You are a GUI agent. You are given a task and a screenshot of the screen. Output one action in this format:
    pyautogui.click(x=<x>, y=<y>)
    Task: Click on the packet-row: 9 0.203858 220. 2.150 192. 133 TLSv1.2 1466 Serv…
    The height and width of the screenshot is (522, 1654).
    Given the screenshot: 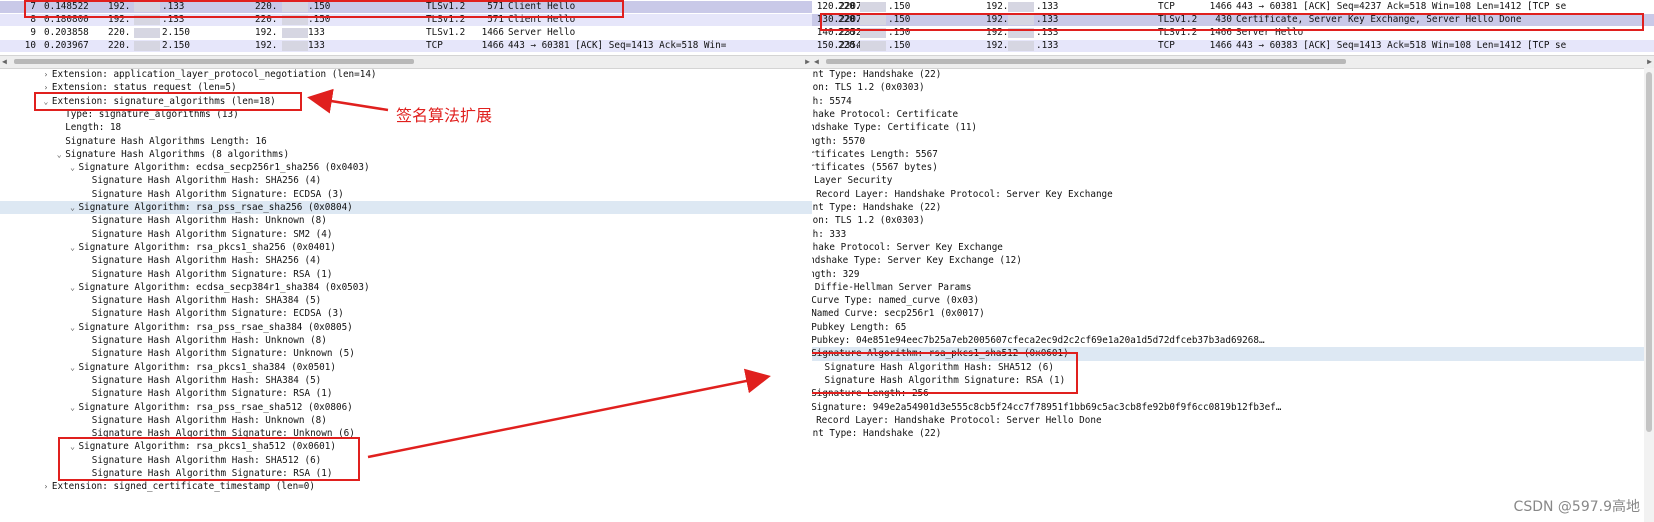 What is the action you would take?
    pyautogui.click(x=406, y=33)
    